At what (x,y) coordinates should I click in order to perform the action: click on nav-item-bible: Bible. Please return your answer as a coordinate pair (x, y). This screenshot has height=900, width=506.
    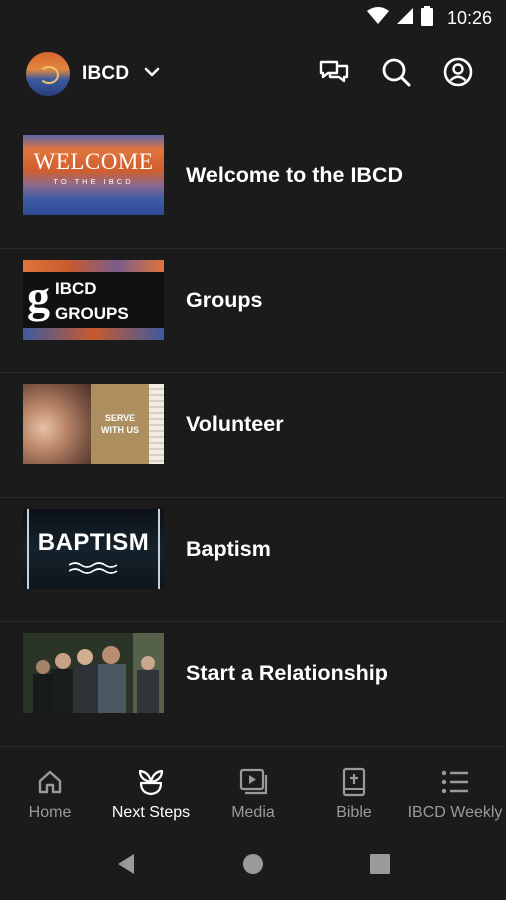
    Looking at the image, I should click on (354, 792).